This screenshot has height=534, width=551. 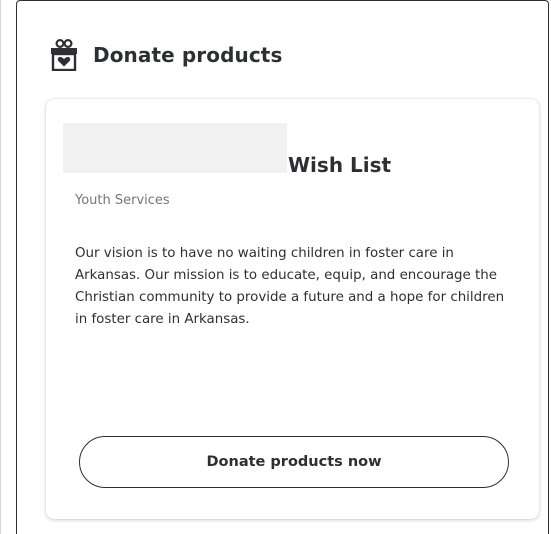 I want to click on redacted-organization-name, so click(x=175, y=148).